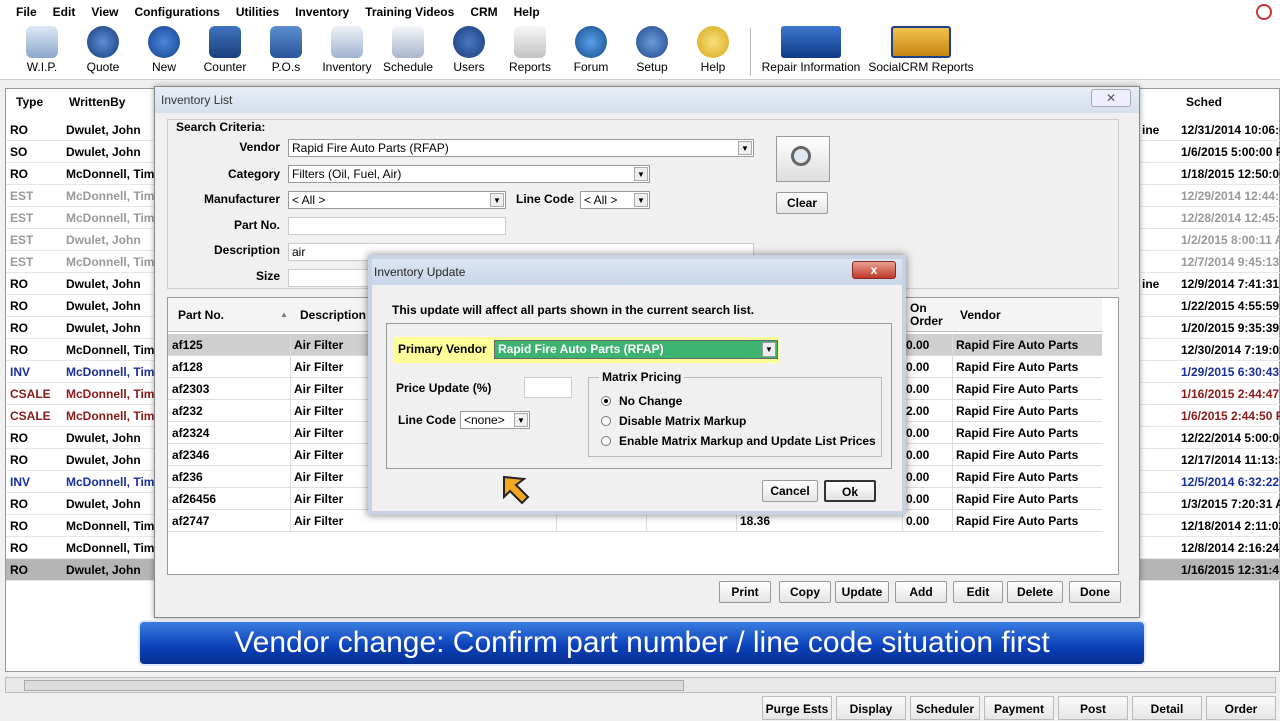 The width and height of the screenshot is (1280, 721). What do you see at coordinates (548, 387) in the screenshot?
I see `price-update-input` at bounding box center [548, 387].